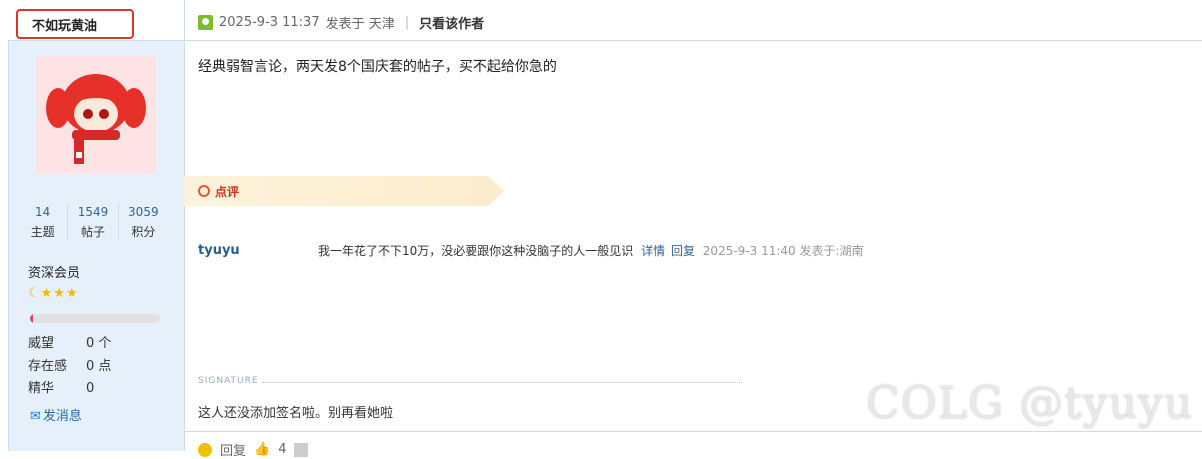 The image size is (1202, 459). Describe the element at coordinates (95, 318) in the screenshot. I see `rank-progress` at that location.